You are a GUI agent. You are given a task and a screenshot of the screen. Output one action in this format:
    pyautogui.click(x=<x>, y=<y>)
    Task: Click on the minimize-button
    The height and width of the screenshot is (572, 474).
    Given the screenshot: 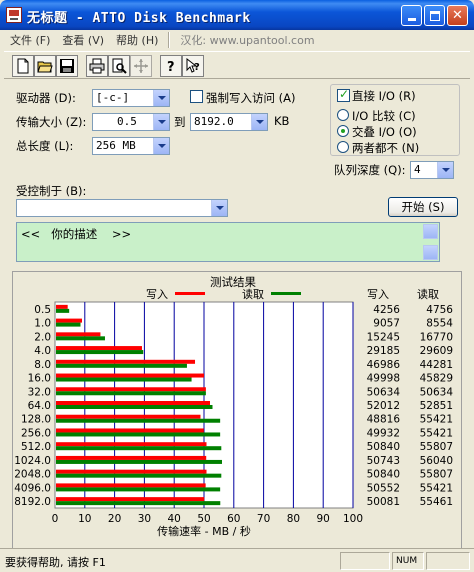 What is the action you would take?
    pyautogui.click(x=411, y=15)
    